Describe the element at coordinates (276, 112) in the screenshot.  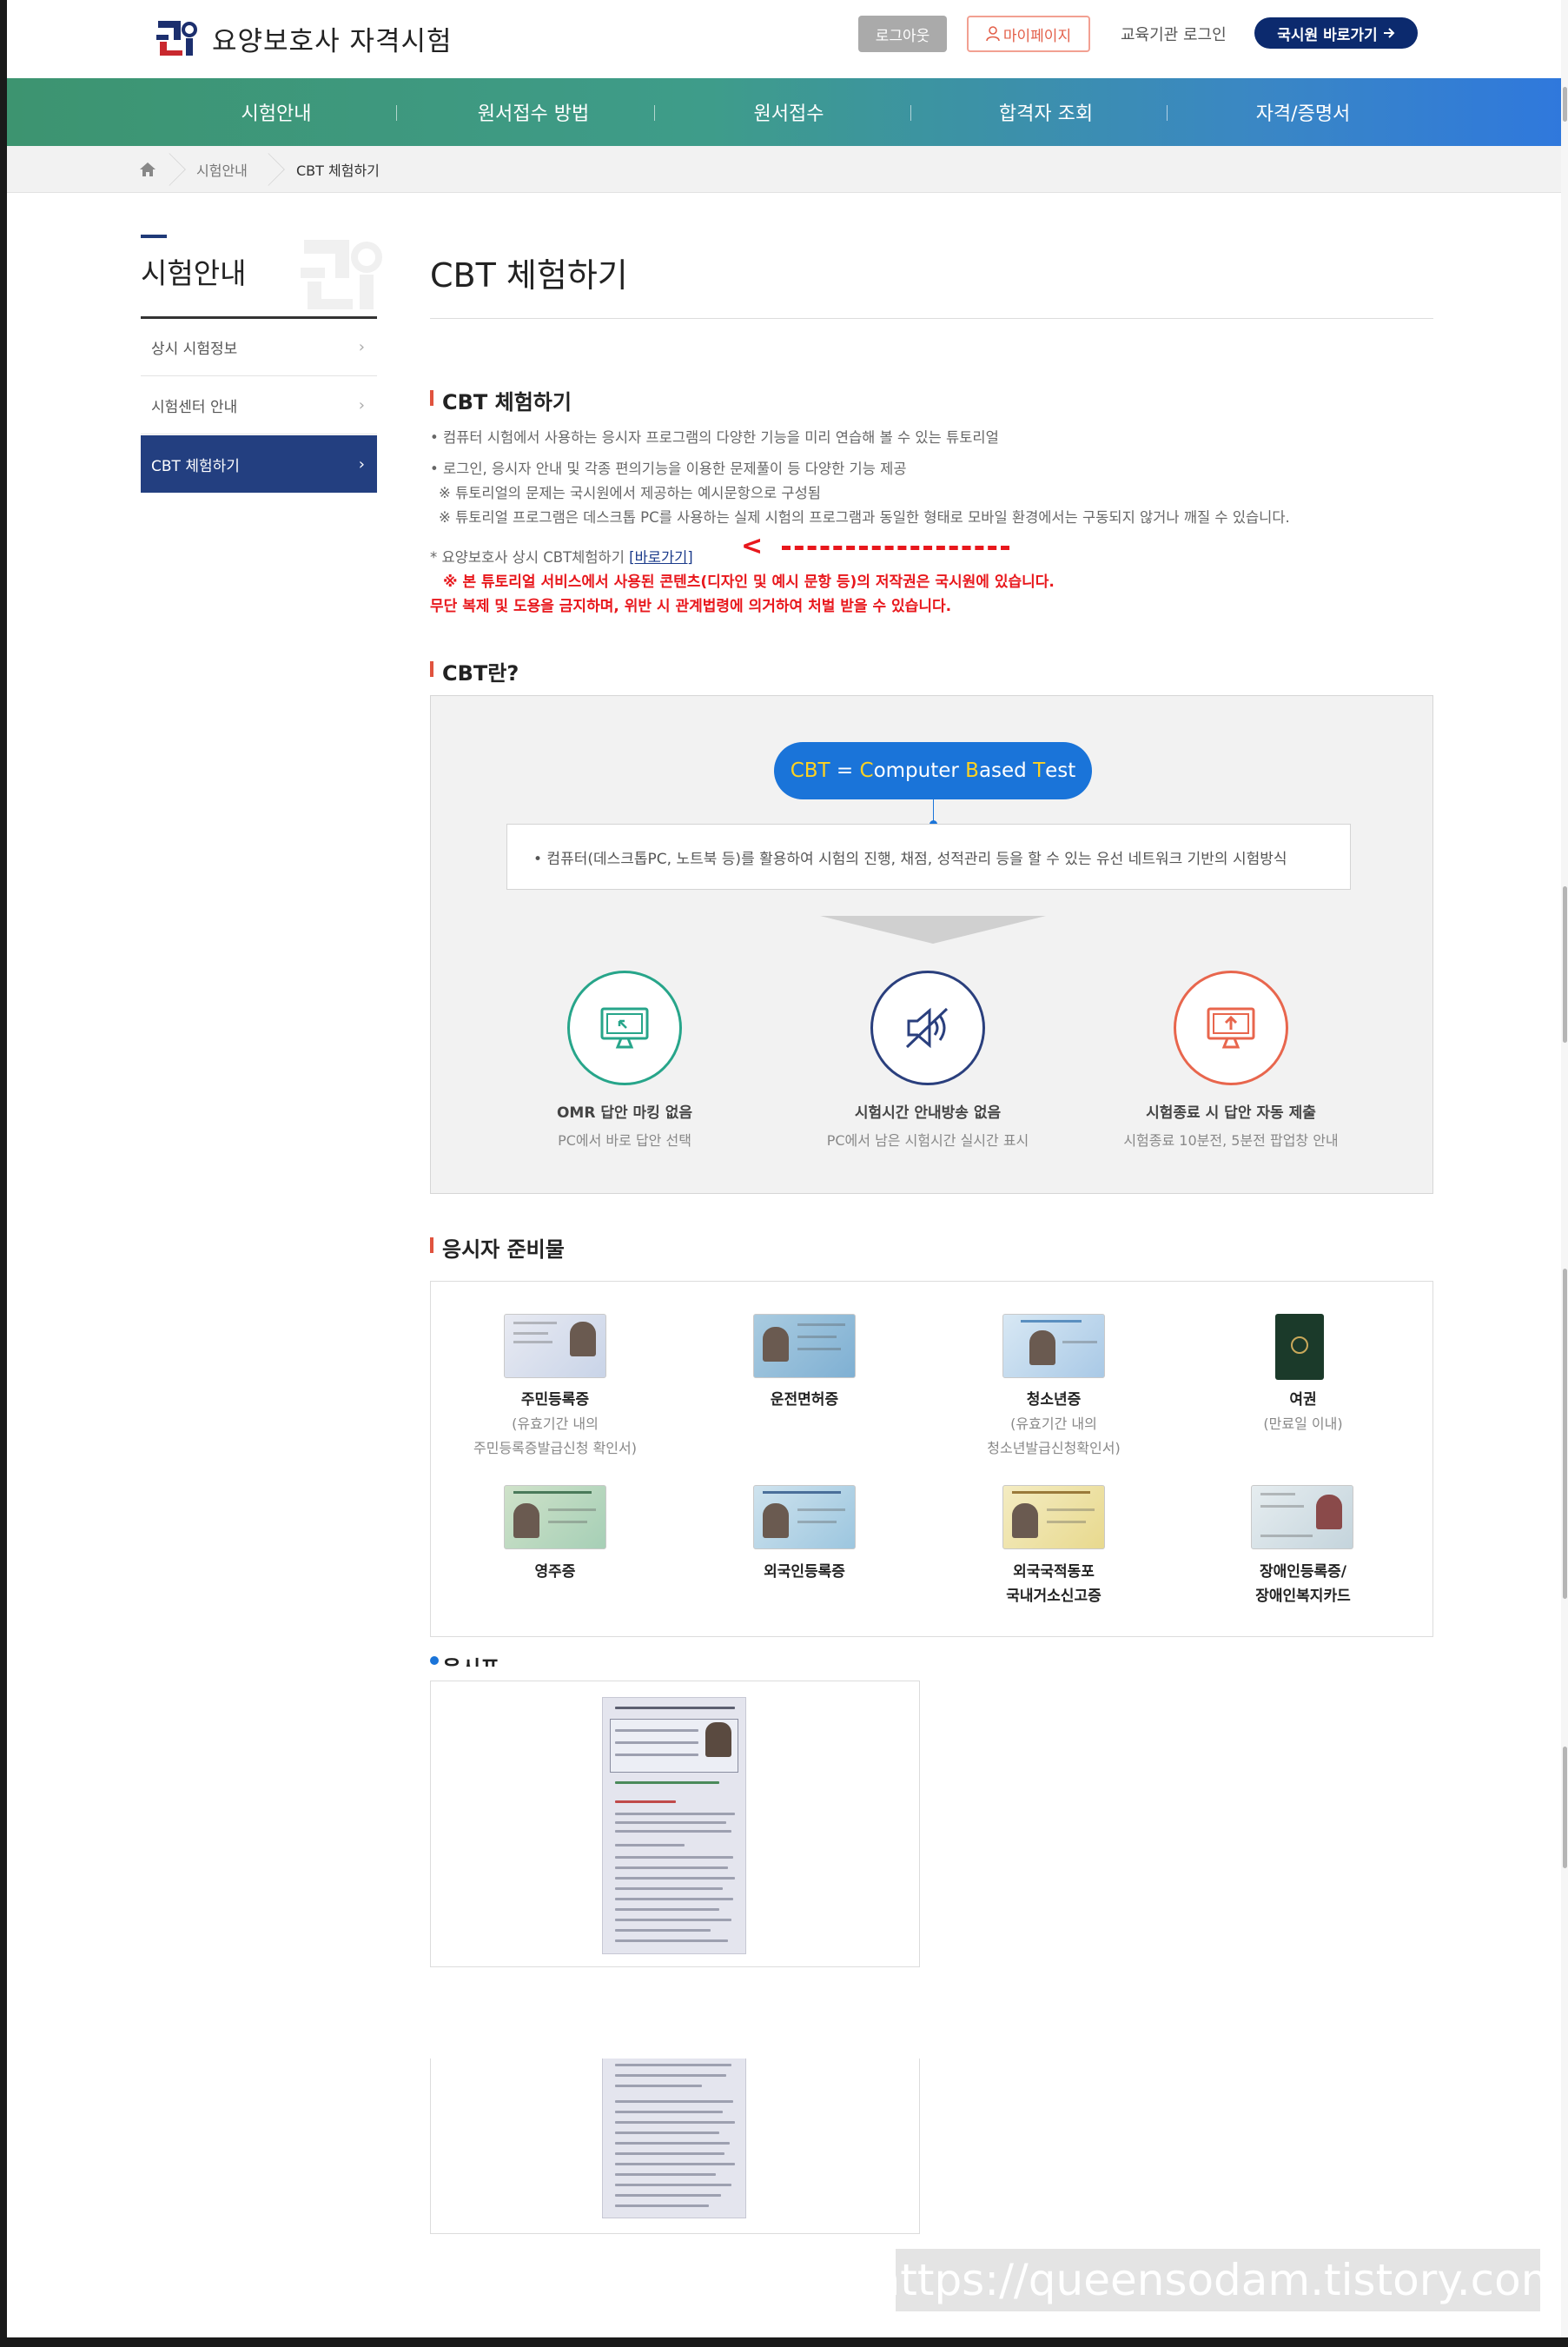
I see `nav-item-exam-info: 시험안내` at that location.